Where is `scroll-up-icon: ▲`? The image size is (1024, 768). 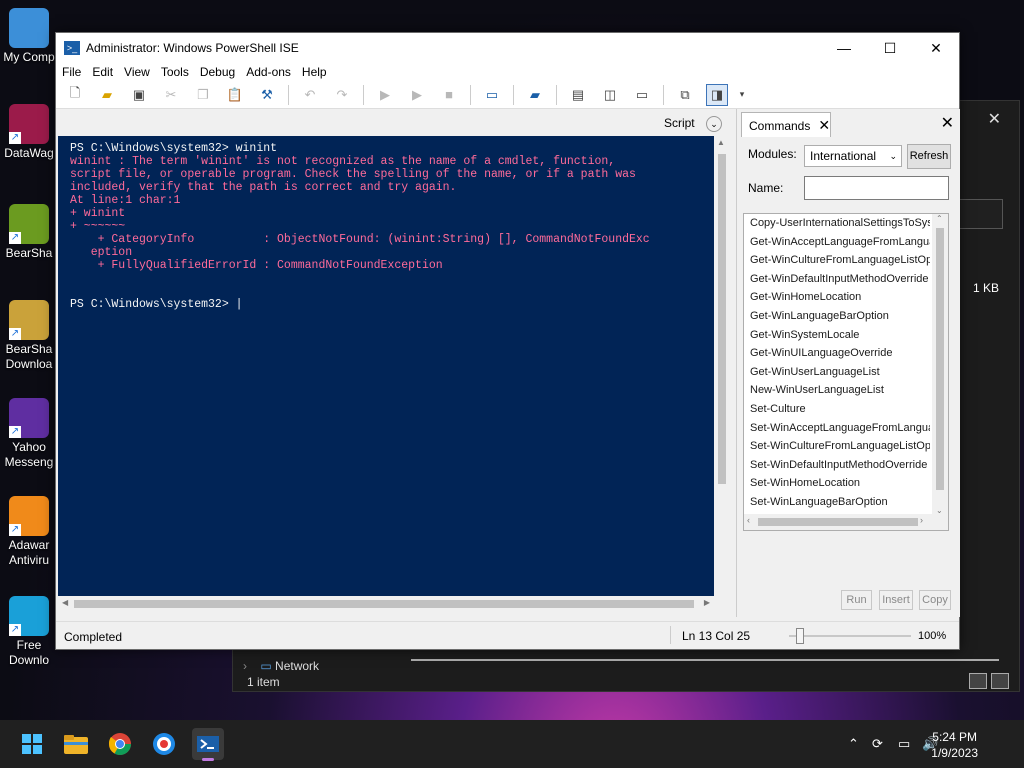
scroll-up-icon: ▲ is located at coordinates (721, 142).